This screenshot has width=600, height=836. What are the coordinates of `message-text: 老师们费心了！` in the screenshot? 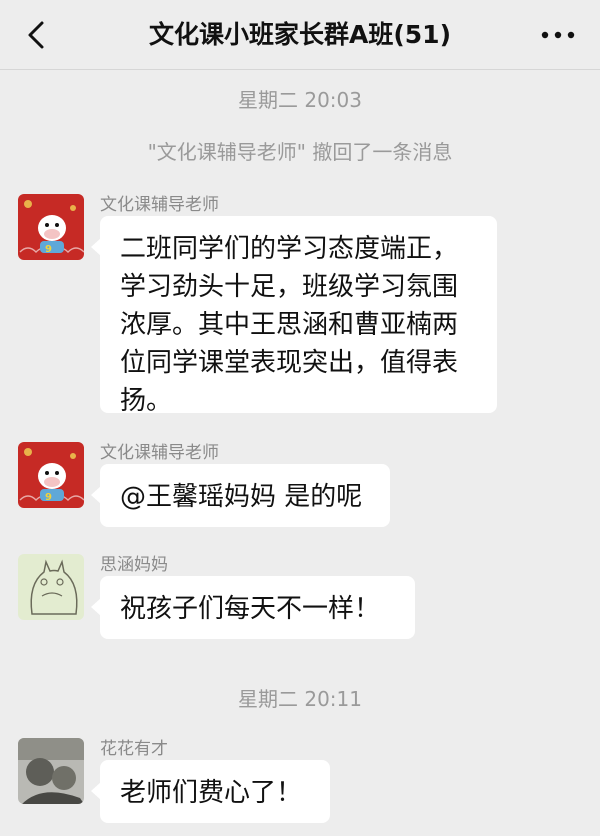 It's located at (211, 793).